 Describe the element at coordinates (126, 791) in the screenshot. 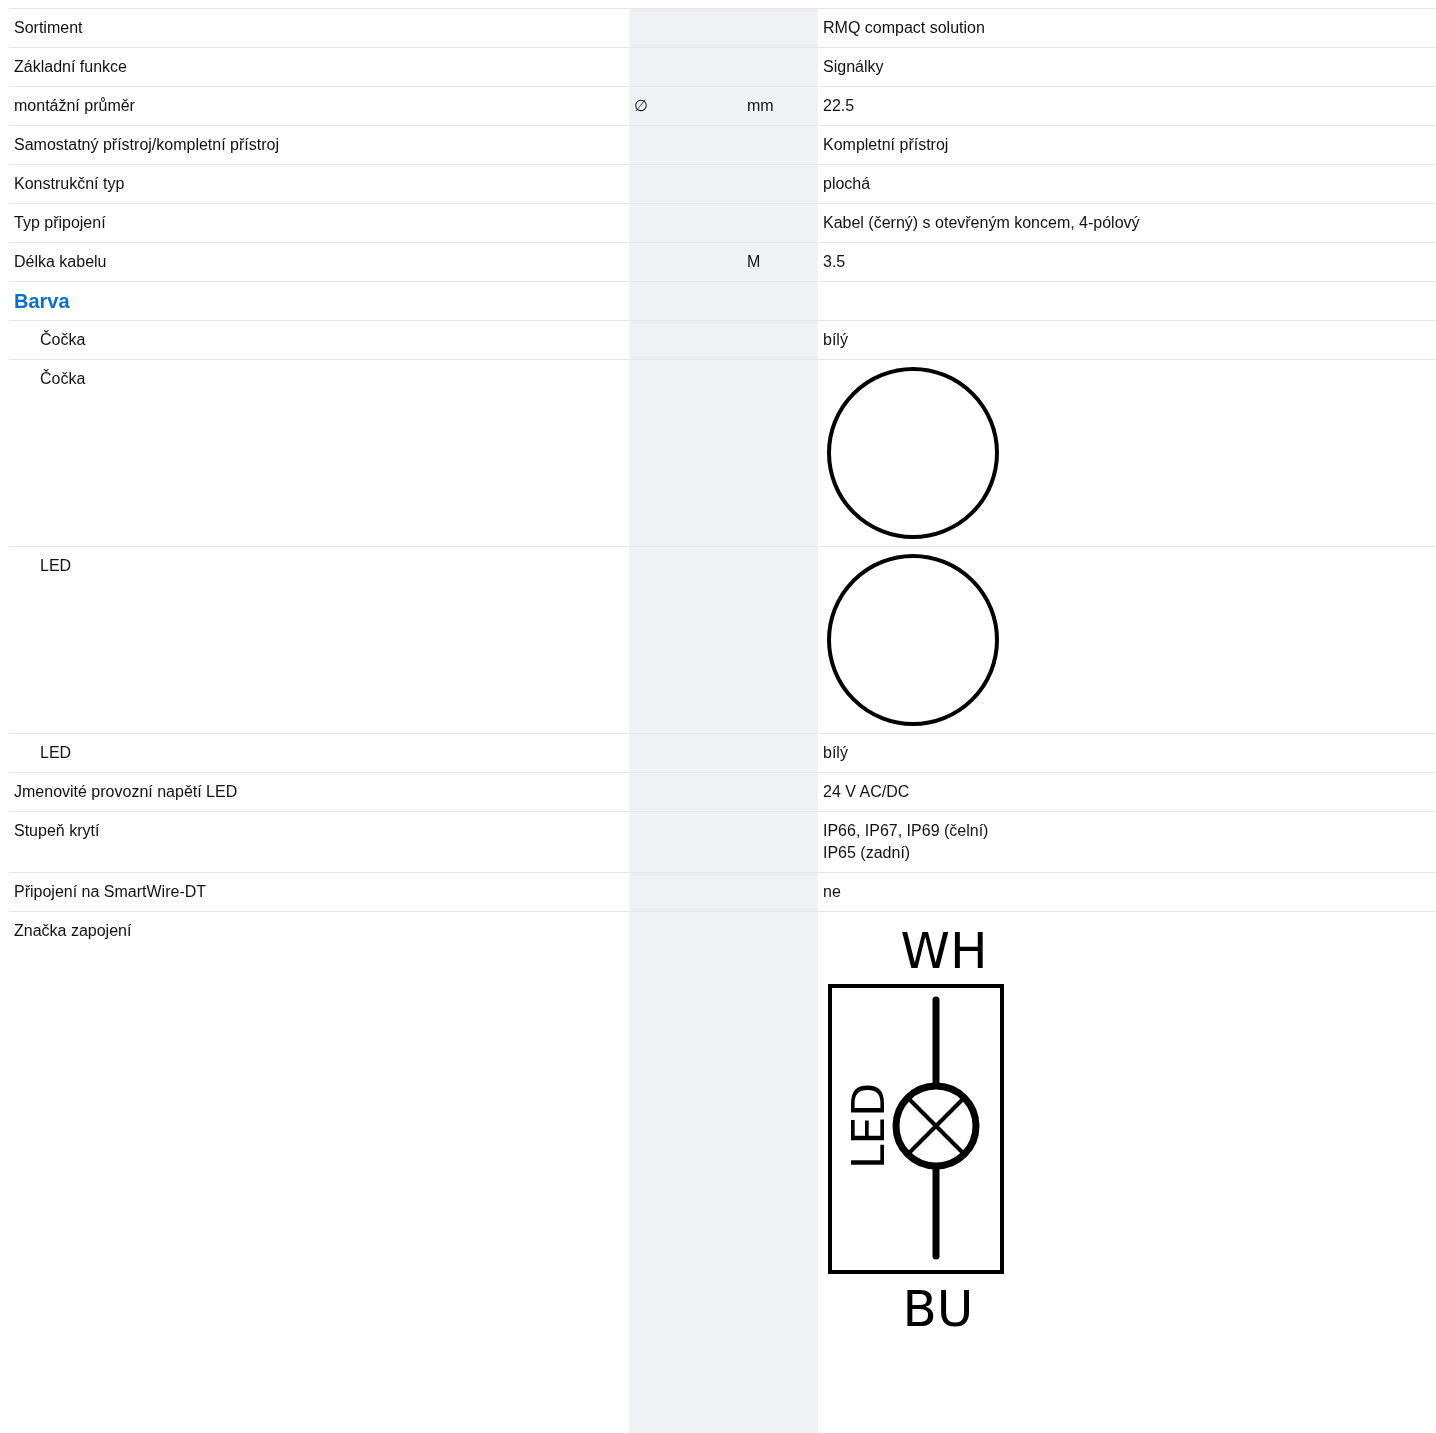

I see `property-label: Jmenovité provozní napětí LED` at that location.